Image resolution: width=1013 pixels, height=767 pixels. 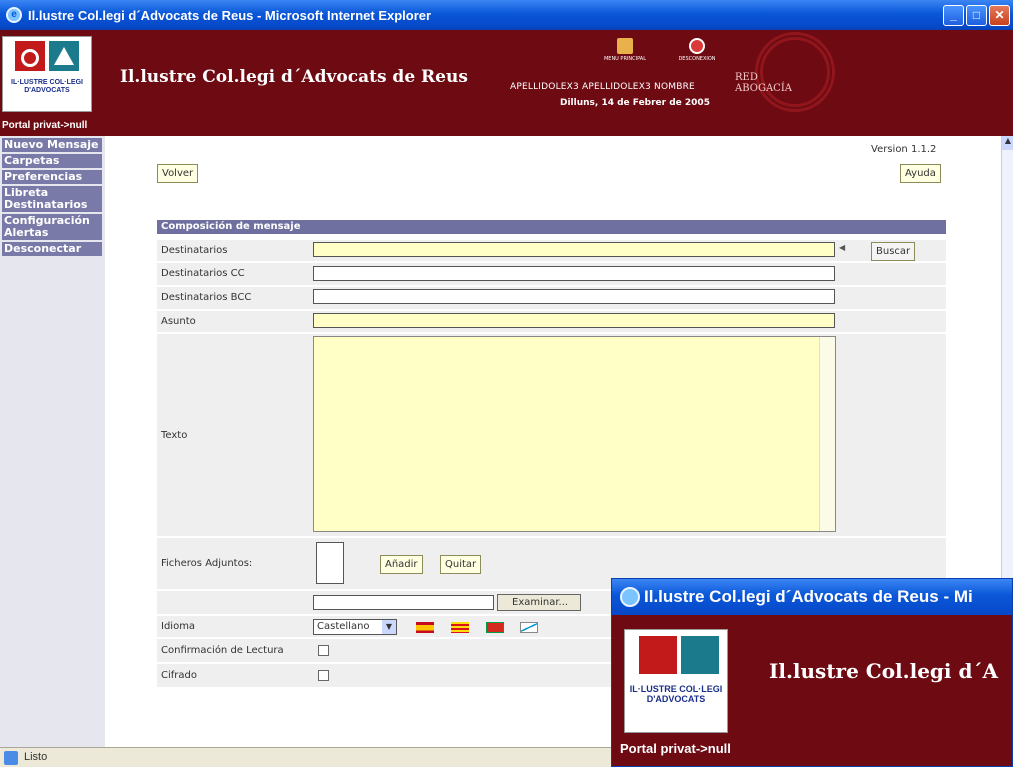 What do you see at coordinates (52, 199) in the screenshot?
I see `sidebar-item-libreta-destinatarios: Libreta Destinatarios` at bounding box center [52, 199].